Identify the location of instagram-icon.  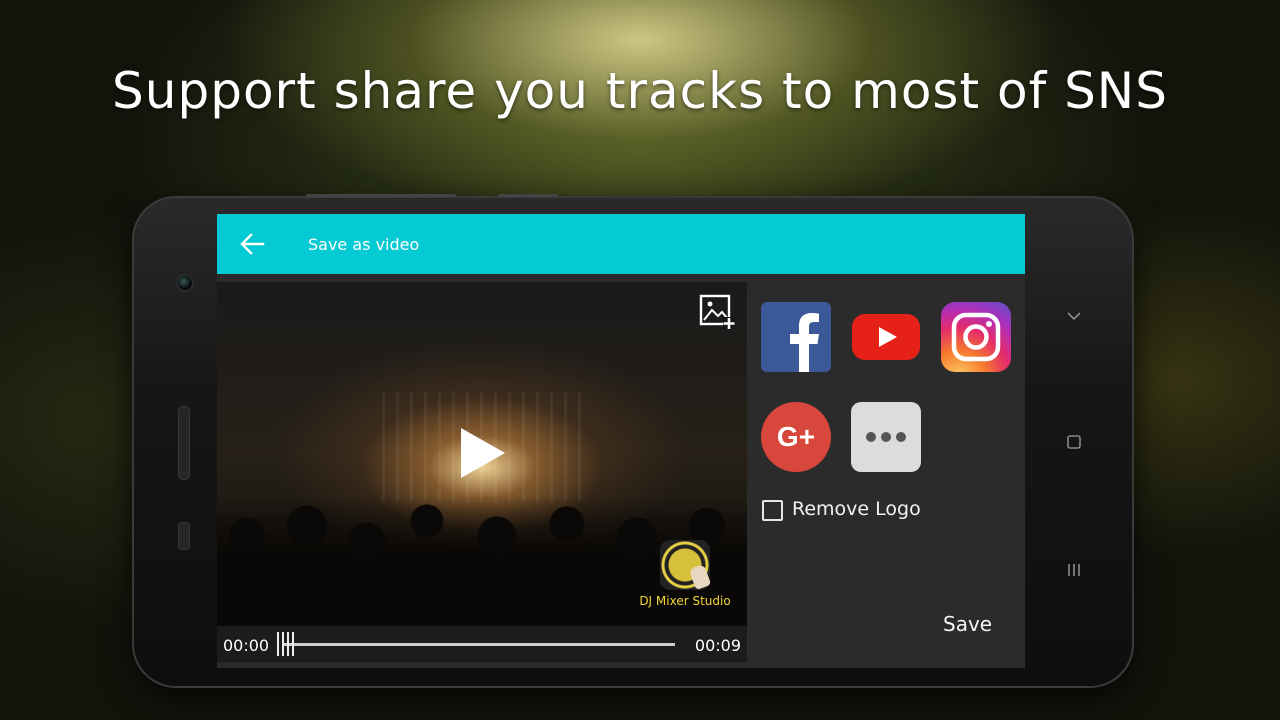
(976, 337).